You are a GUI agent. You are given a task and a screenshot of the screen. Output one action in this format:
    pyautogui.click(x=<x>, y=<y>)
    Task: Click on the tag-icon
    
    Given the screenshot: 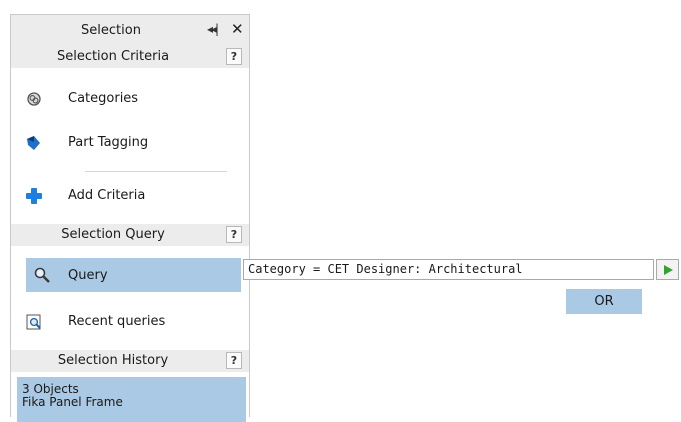 What is the action you would take?
    pyautogui.click(x=34, y=143)
    